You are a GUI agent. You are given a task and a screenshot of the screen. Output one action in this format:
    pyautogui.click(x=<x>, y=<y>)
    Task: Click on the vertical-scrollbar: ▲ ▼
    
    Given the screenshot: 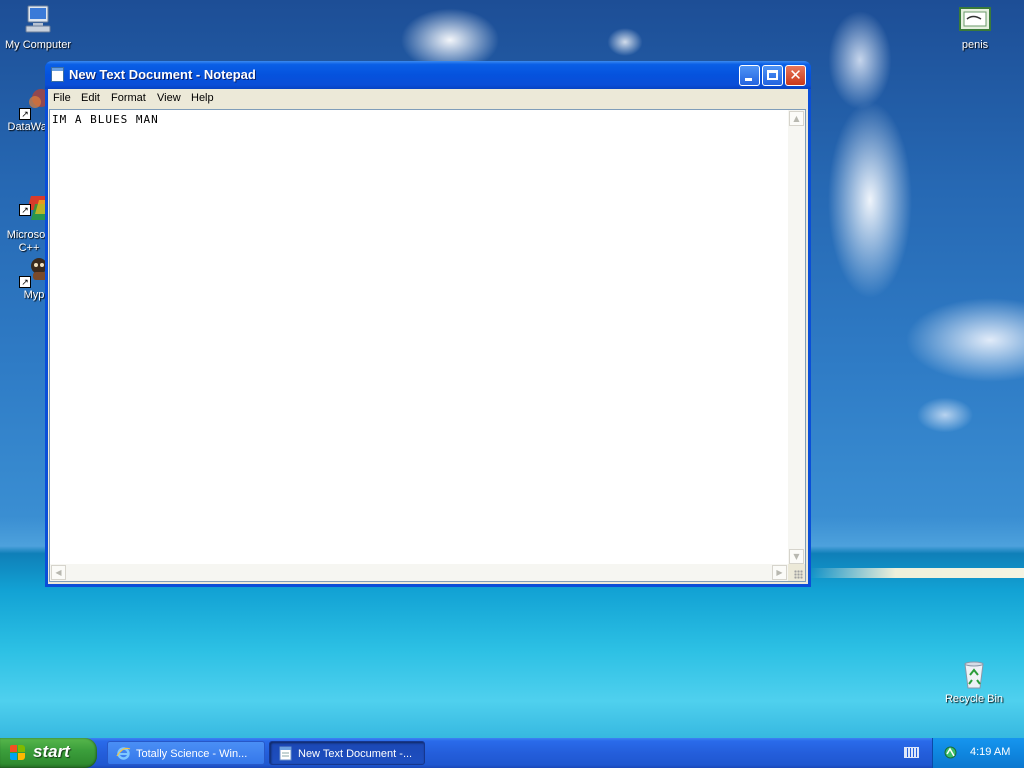 What is the action you would take?
    pyautogui.click(x=796, y=337)
    